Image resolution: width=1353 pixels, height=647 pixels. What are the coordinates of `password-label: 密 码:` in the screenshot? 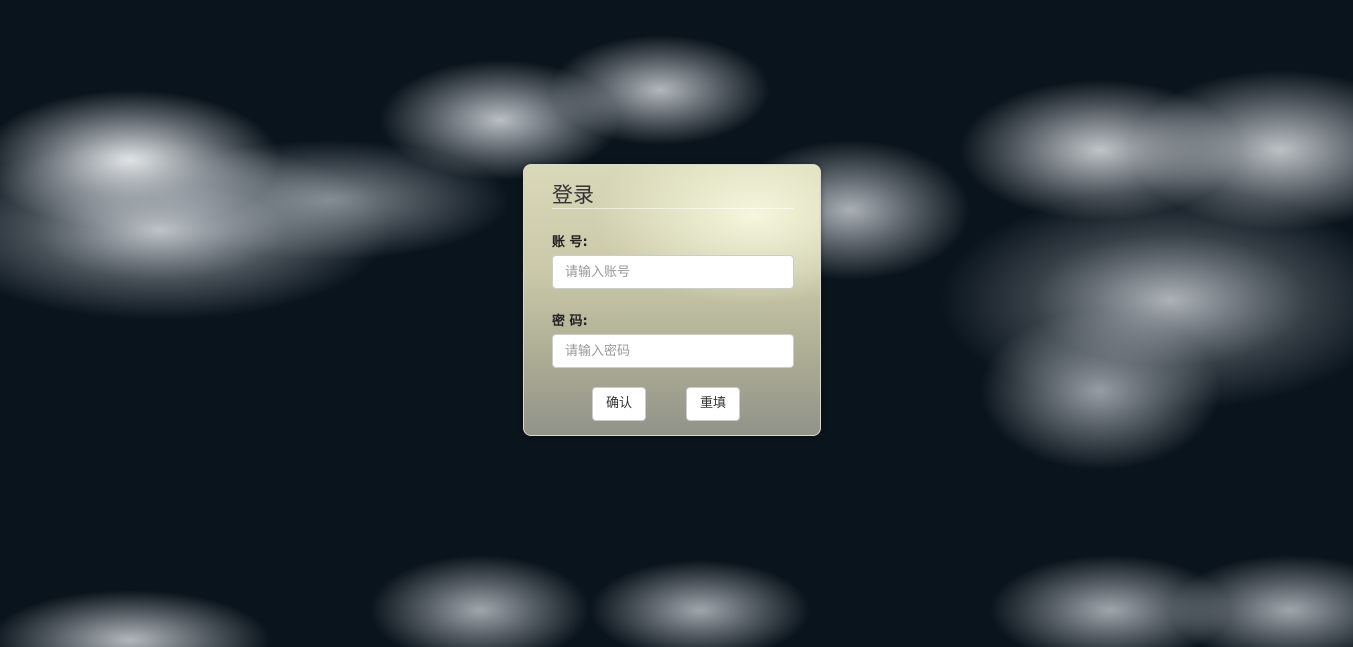 It's located at (570, 321).